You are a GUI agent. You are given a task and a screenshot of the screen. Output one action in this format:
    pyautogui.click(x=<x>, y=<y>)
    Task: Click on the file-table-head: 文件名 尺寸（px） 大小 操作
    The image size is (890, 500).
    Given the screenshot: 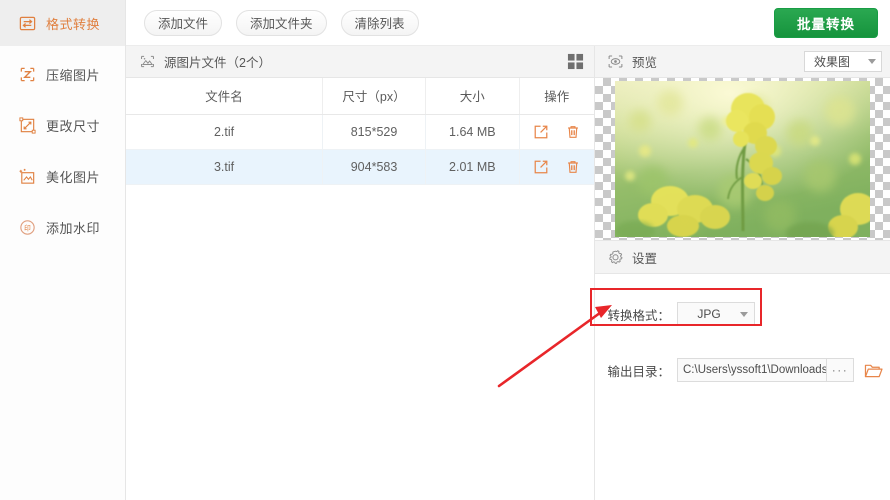 What is the action you would take?
    pyautogui.click(x=360, y=96)
    